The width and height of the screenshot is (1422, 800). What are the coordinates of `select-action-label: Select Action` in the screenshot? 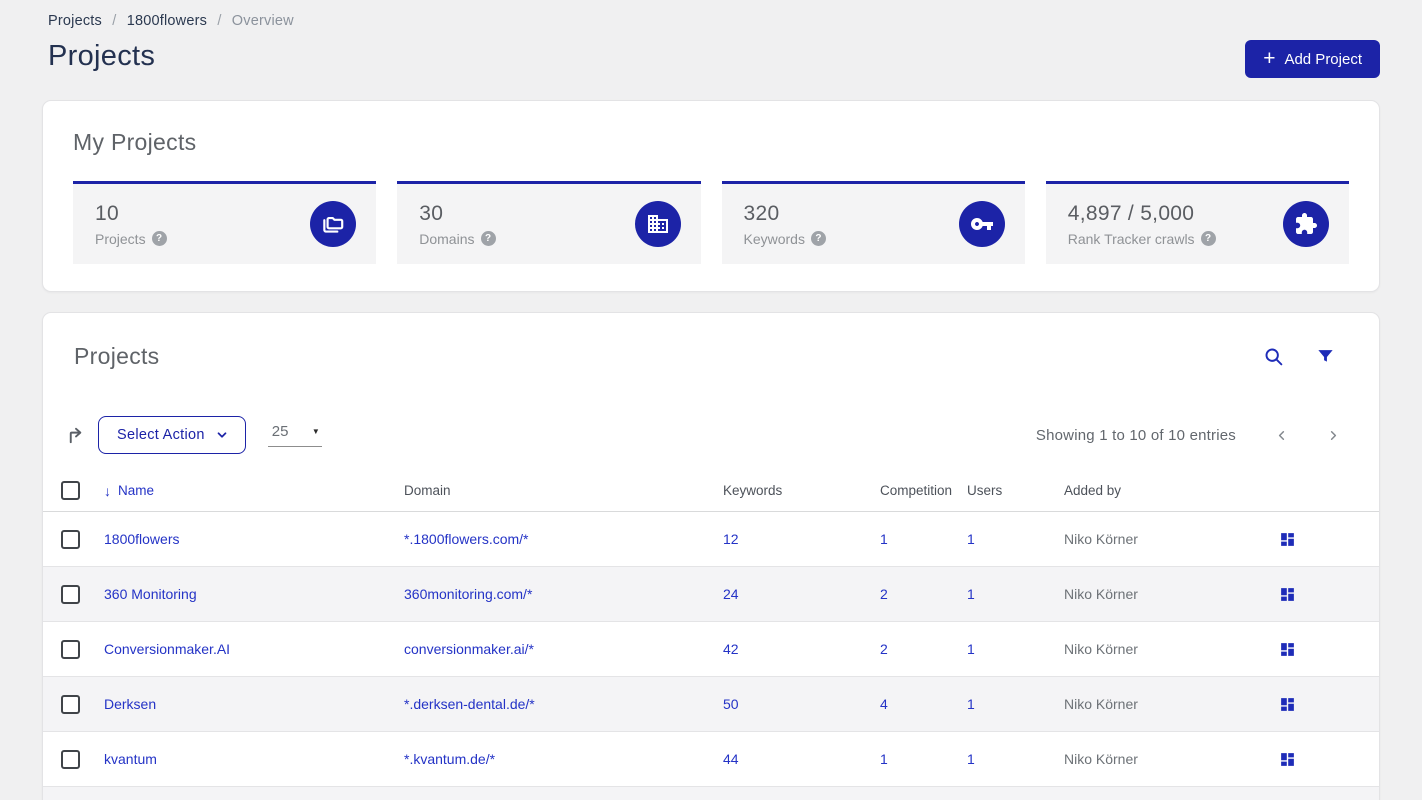 It's located at (161, 435).